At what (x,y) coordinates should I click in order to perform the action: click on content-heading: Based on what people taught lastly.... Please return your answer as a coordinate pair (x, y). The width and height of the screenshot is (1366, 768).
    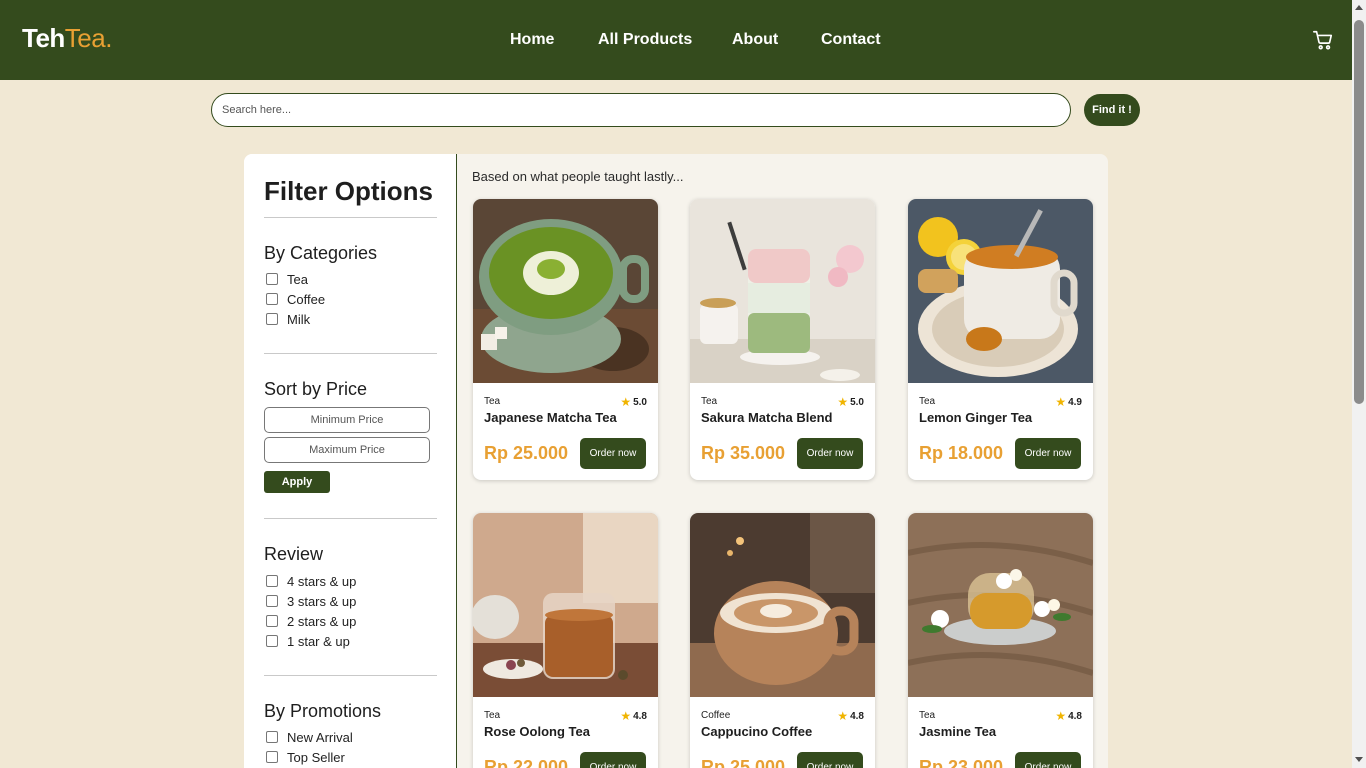
    Looking at the image, I should click on (578, 176).